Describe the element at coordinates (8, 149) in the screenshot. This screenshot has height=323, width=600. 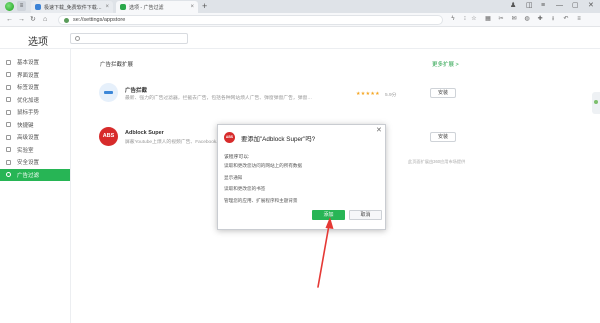
I see `flask-icon` at that location.